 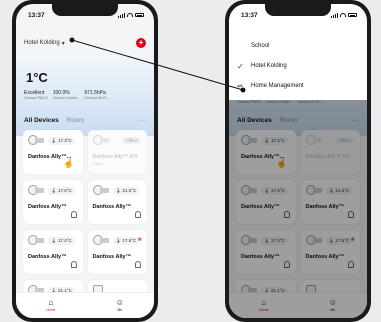 I want to click on menu-item-home-management: ⇌ Home Management, so click(x=298, y=86).